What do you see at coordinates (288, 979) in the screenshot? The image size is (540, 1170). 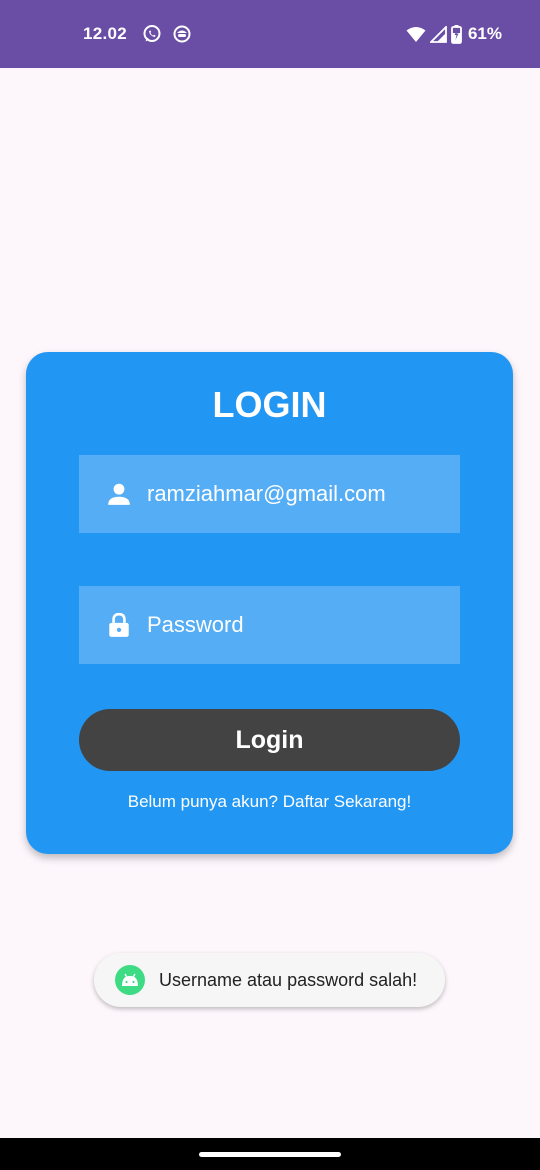 I see `toast-text: Username atau password salah!` at bounding box center [288, 979].